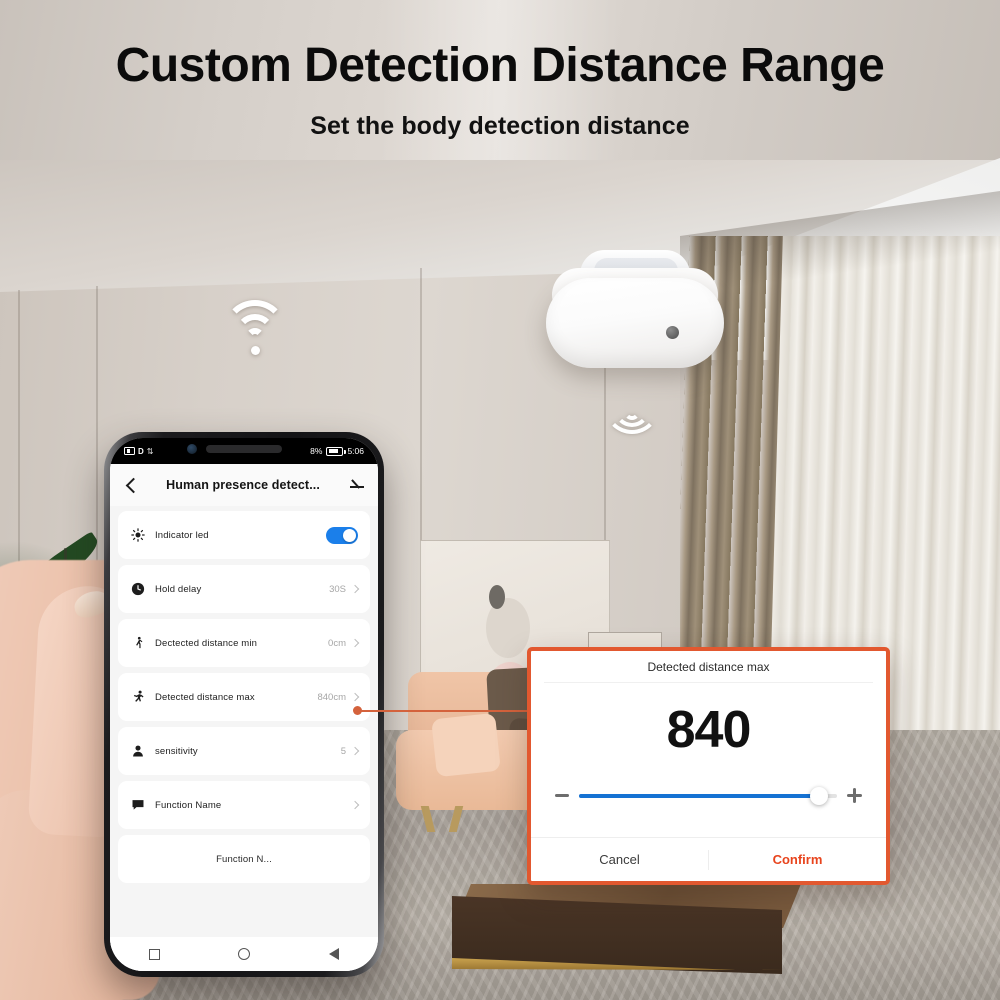  I want to click on brightness-sun-icon, so click(138, 535).